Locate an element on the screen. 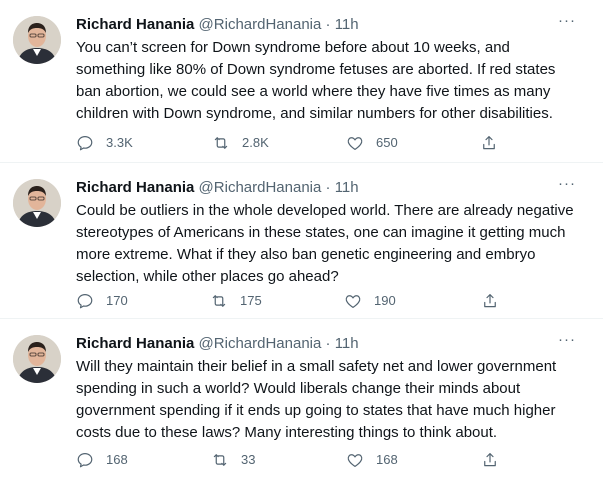 The height and width of the screenshot is (488, 603). reply-count: 170 is located at coordinates (117, 300).